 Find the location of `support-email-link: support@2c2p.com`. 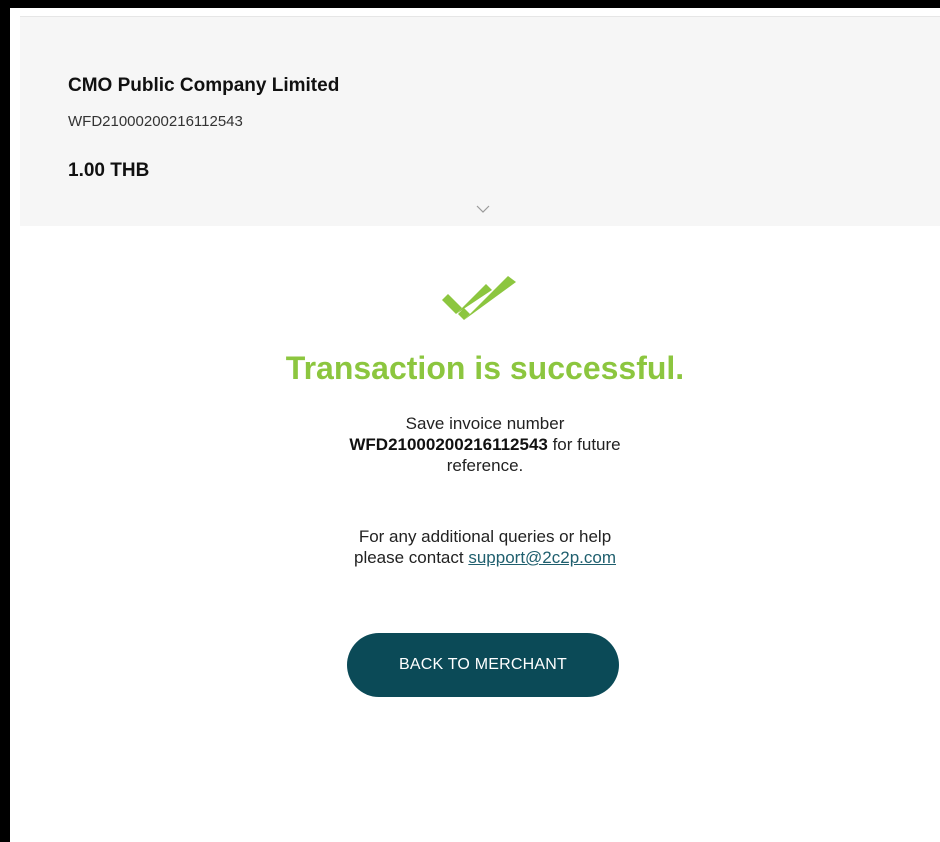

support-email-link: support@2c2p.com is located at coordinates (542, 557).